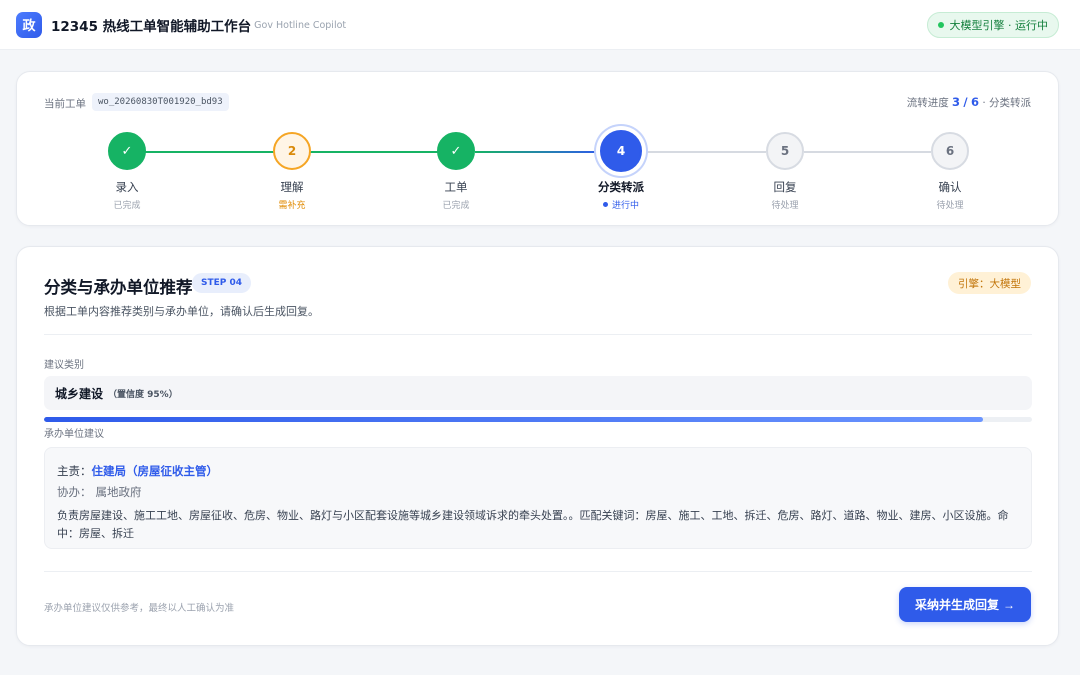 The image size is (1080, 675). I want to click on assist-unit-value: 属地政府, so click(118, 491).